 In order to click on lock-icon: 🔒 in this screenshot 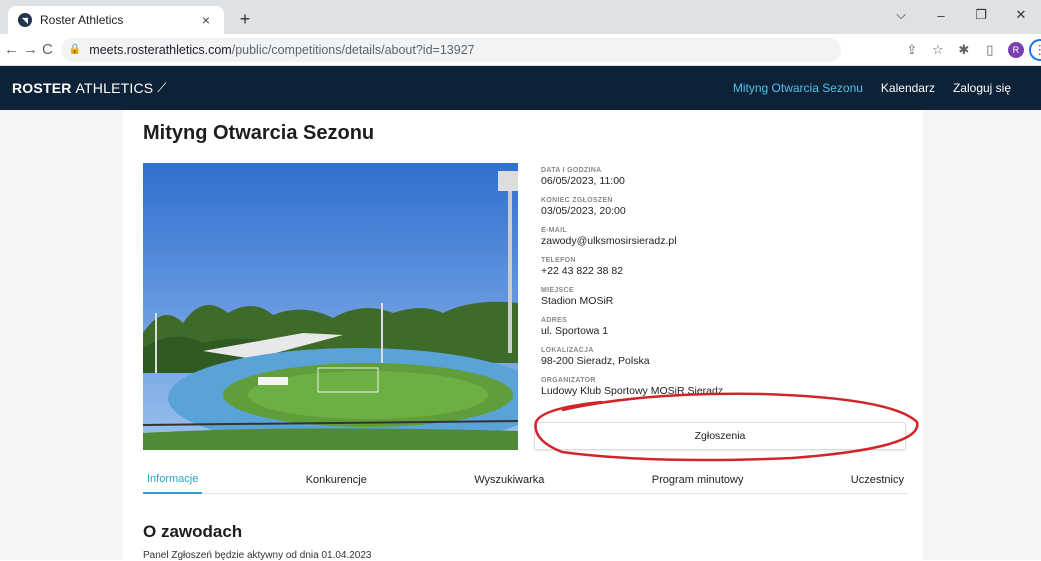, I will do `click(75, 49)`.